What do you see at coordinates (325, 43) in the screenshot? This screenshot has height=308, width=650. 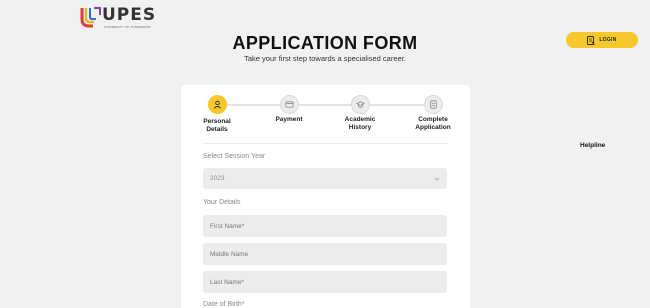 I see `page-title: APPLICATION FORM` at bounding box center [325, 43].